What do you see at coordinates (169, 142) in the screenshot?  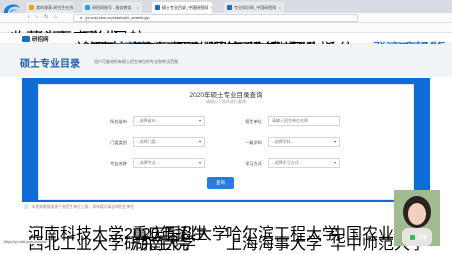 I see `category-select: --选择门类-- ▾` at bounding box center [169, 142].